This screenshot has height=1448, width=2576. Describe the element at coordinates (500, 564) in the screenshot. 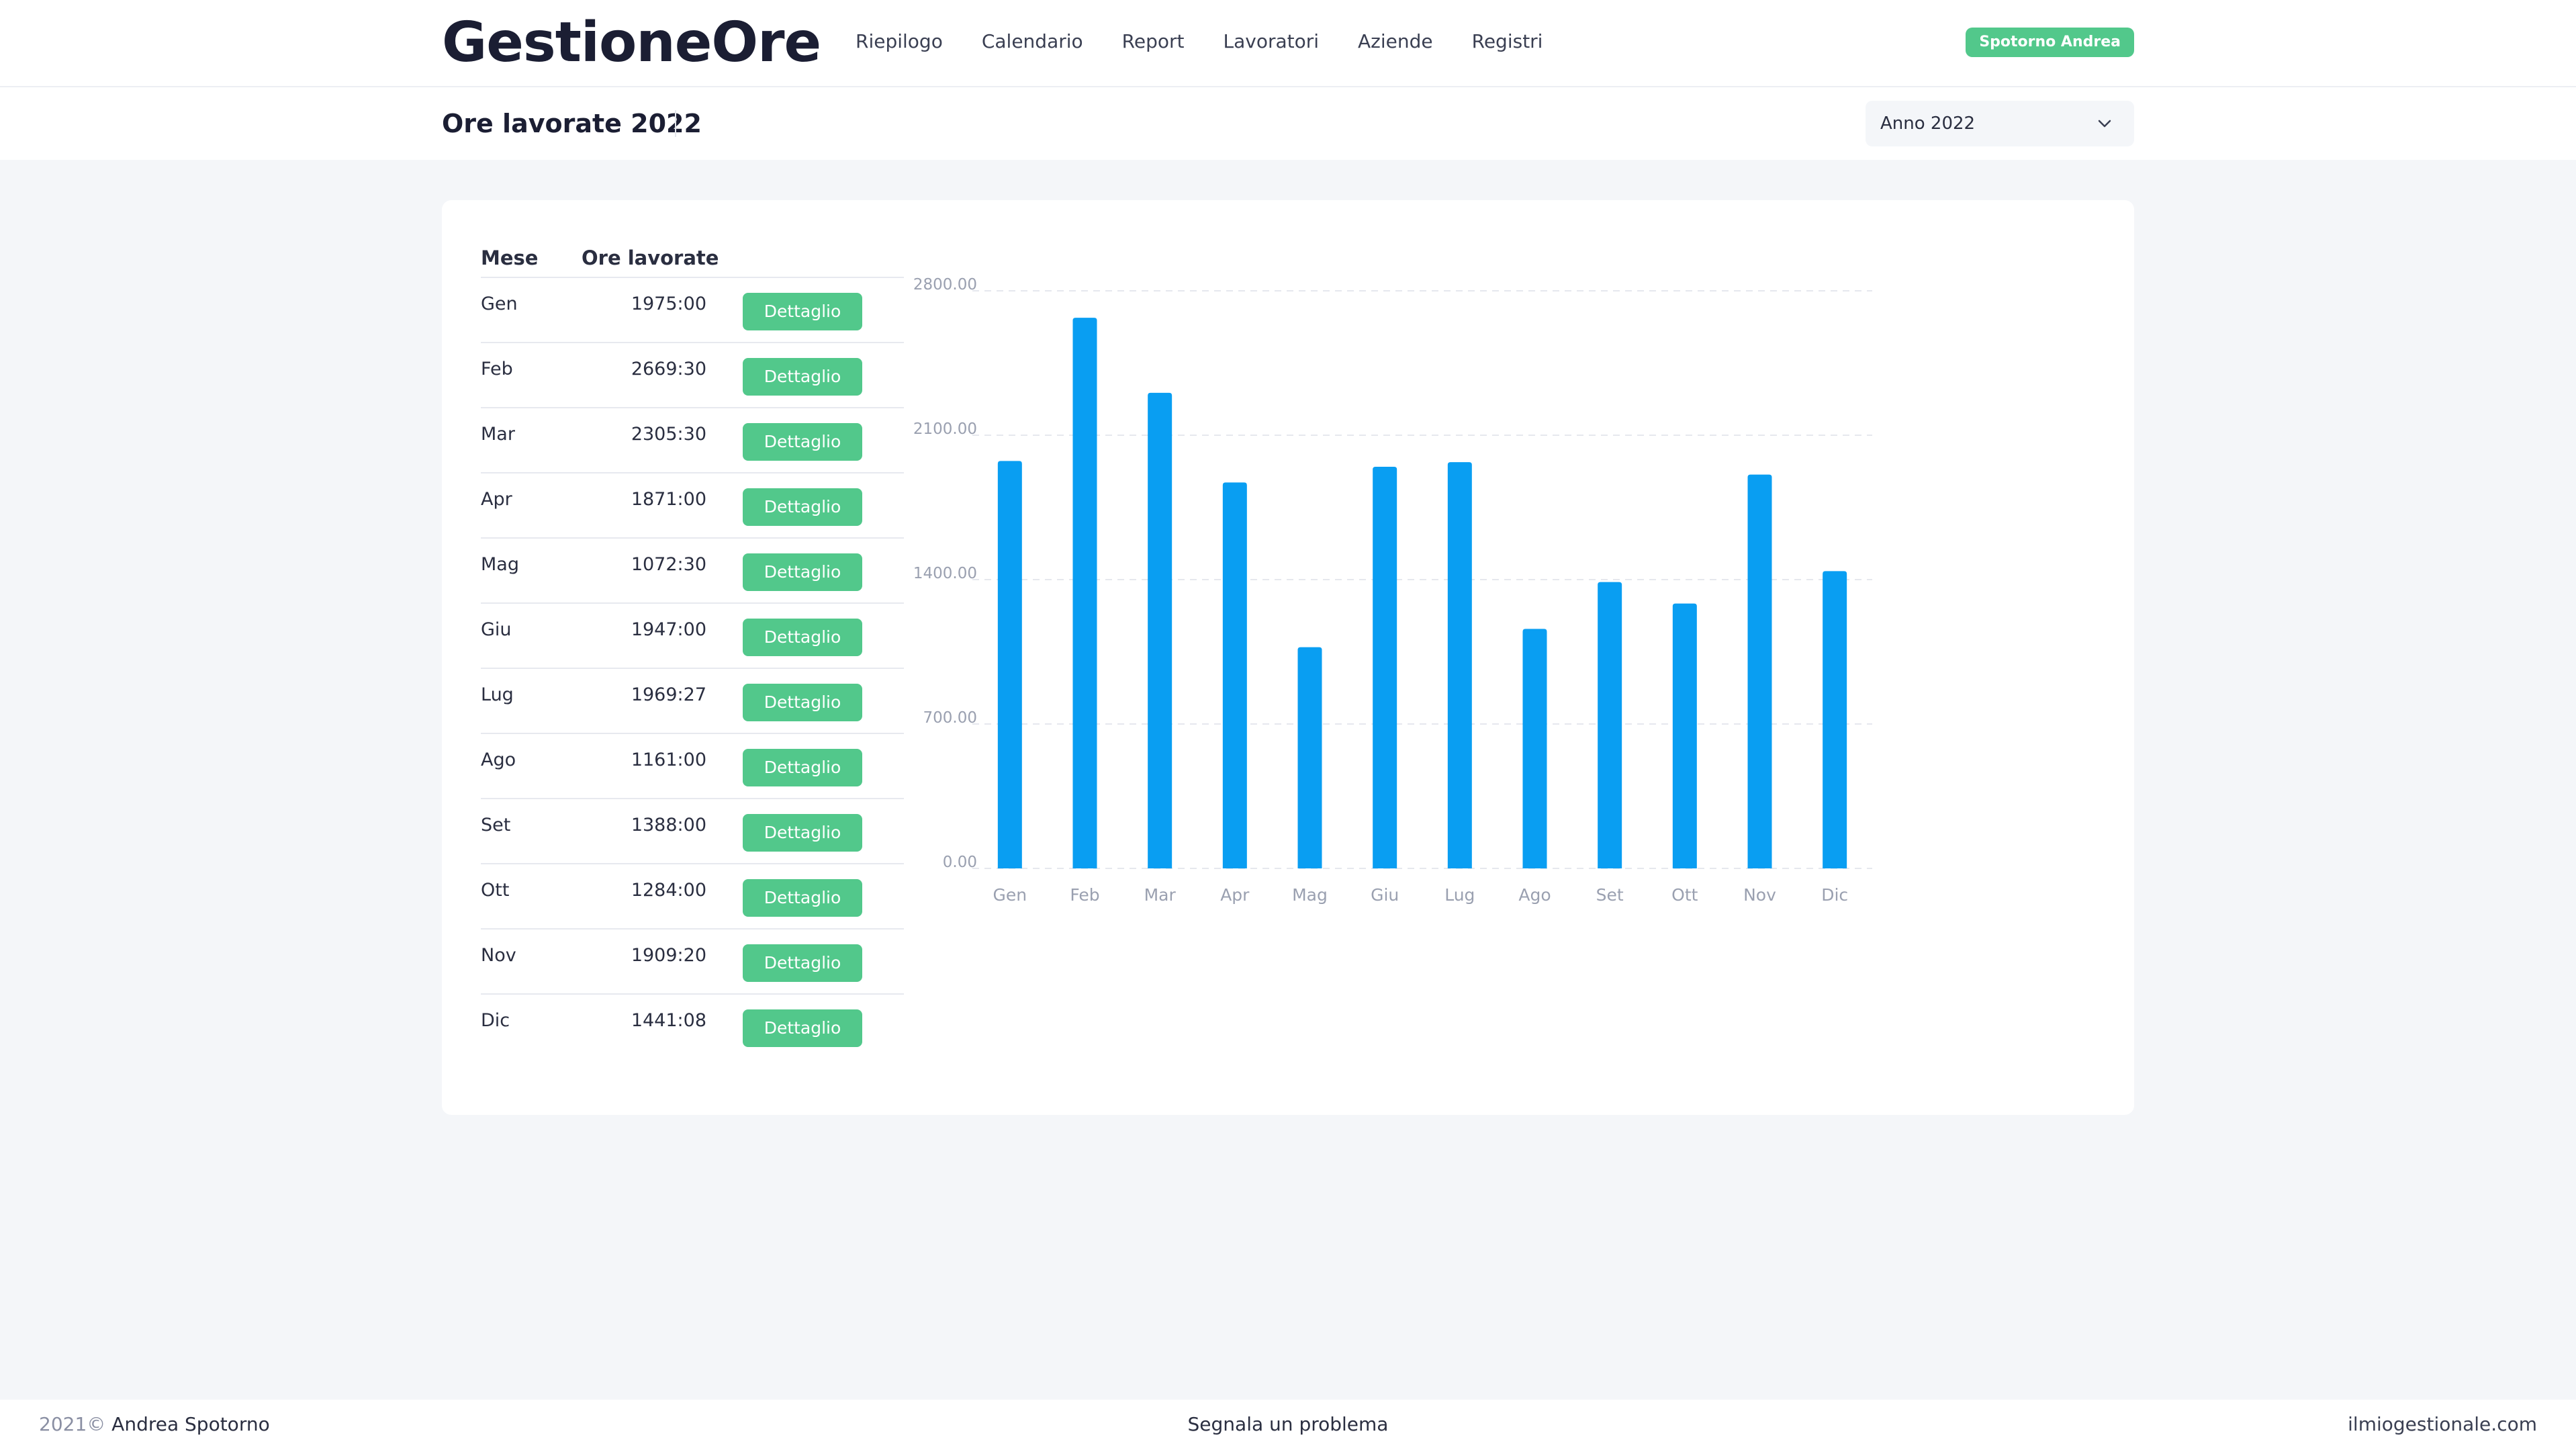

I see `cell-month: Mag` at that location.